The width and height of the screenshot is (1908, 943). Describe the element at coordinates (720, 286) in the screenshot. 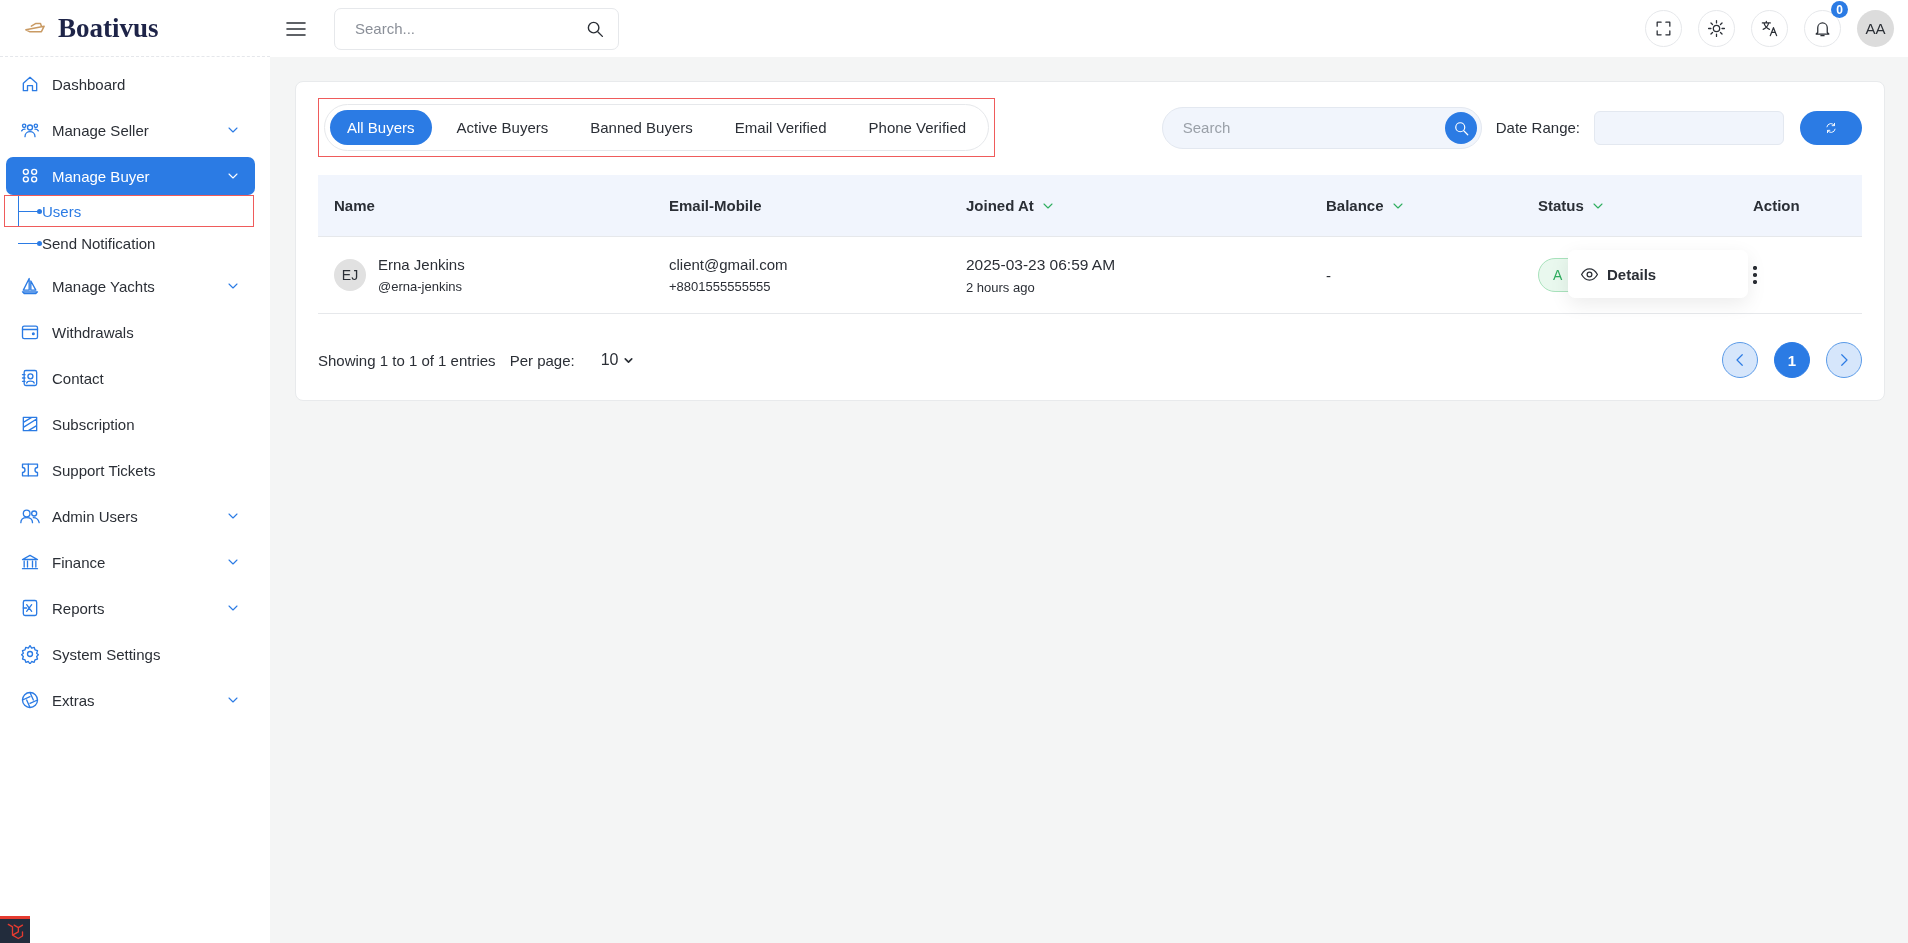

I see `phone-number: +8801555555555` at that location.